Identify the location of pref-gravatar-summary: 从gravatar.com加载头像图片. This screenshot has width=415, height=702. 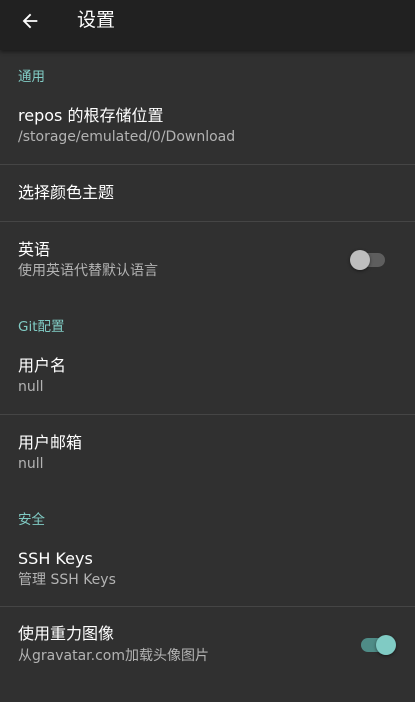
(113, 656).